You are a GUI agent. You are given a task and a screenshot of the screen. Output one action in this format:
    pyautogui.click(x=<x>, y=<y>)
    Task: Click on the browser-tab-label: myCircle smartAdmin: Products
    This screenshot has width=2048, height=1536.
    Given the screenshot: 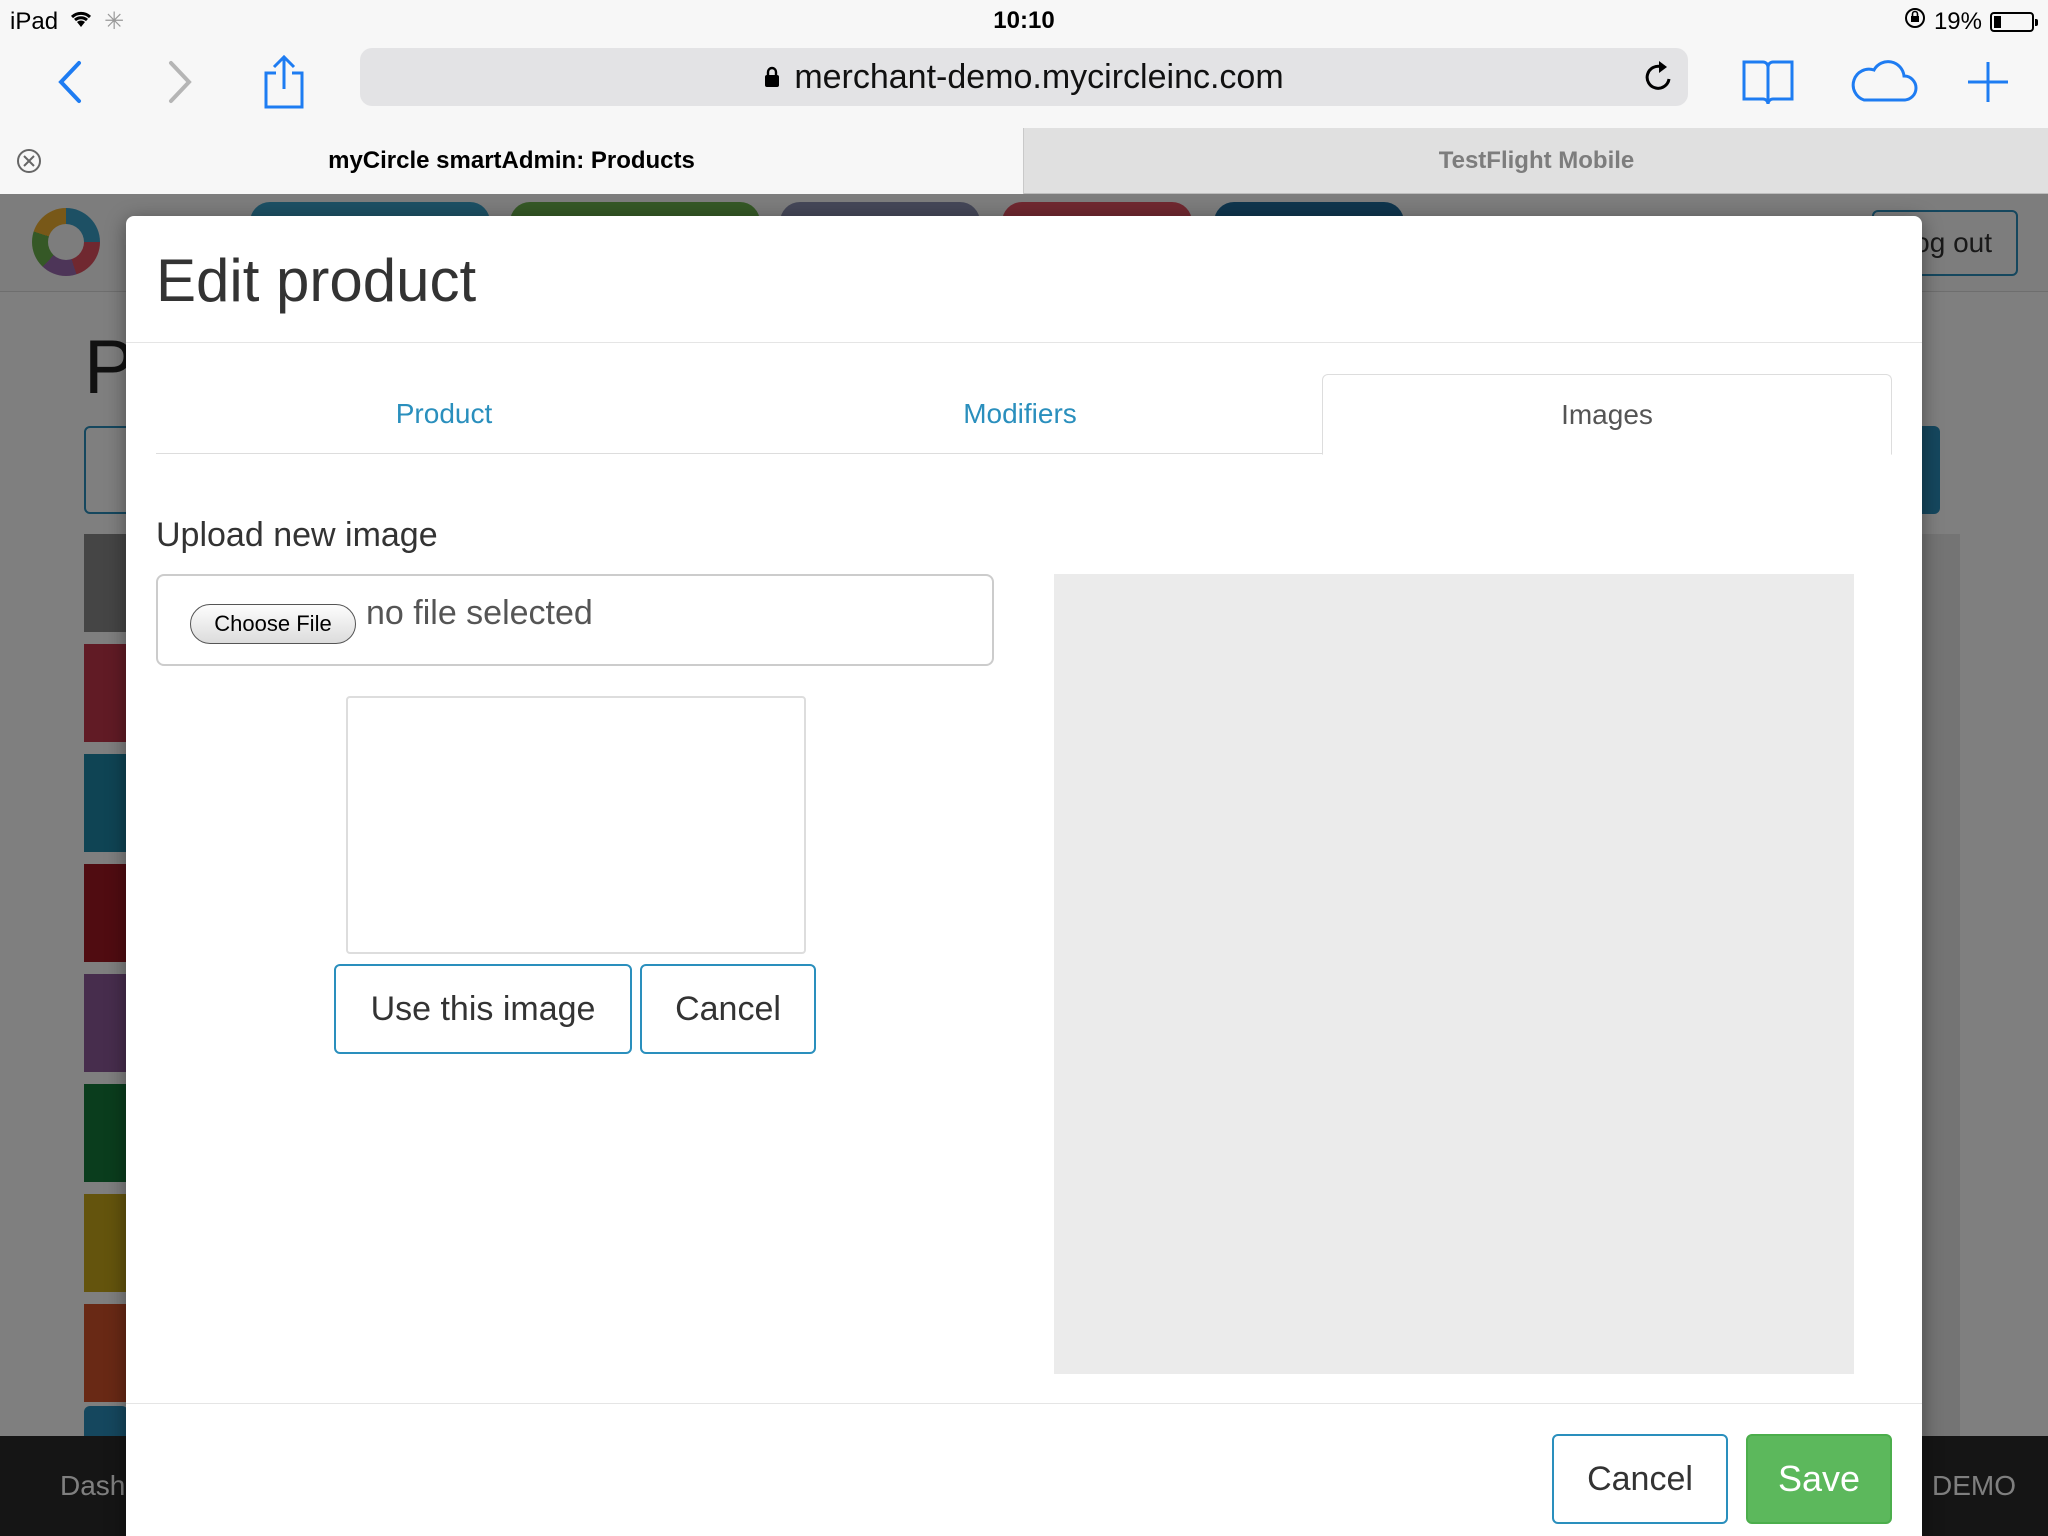 What is the action you would take?
    pyautogui.click(x=511, y=160)
    